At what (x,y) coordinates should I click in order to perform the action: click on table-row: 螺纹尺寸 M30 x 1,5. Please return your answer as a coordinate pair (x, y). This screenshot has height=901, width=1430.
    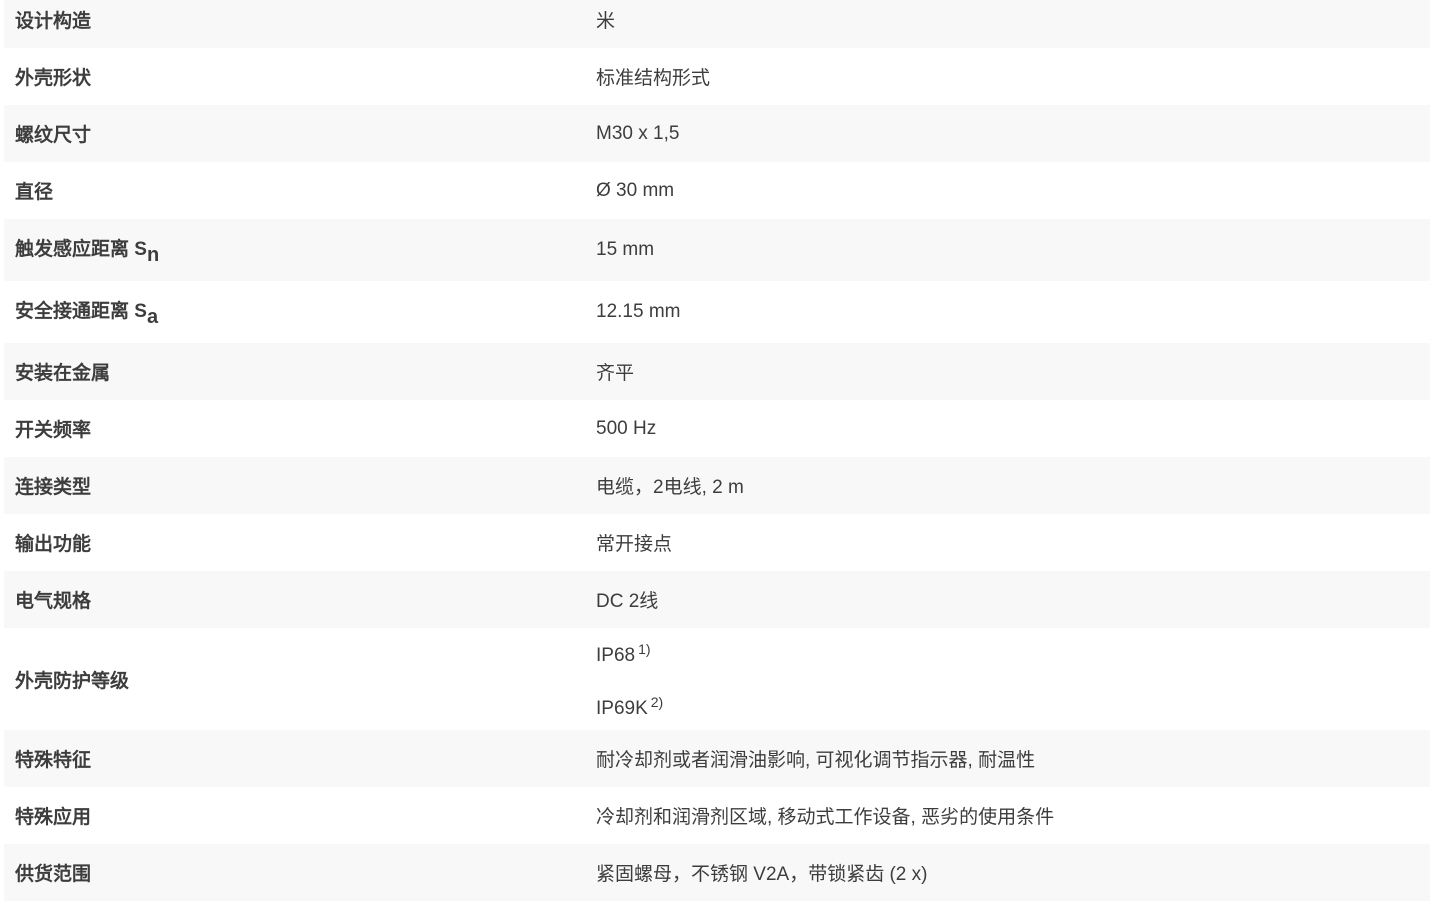
    Looking at the image, I should click on (717, 133).